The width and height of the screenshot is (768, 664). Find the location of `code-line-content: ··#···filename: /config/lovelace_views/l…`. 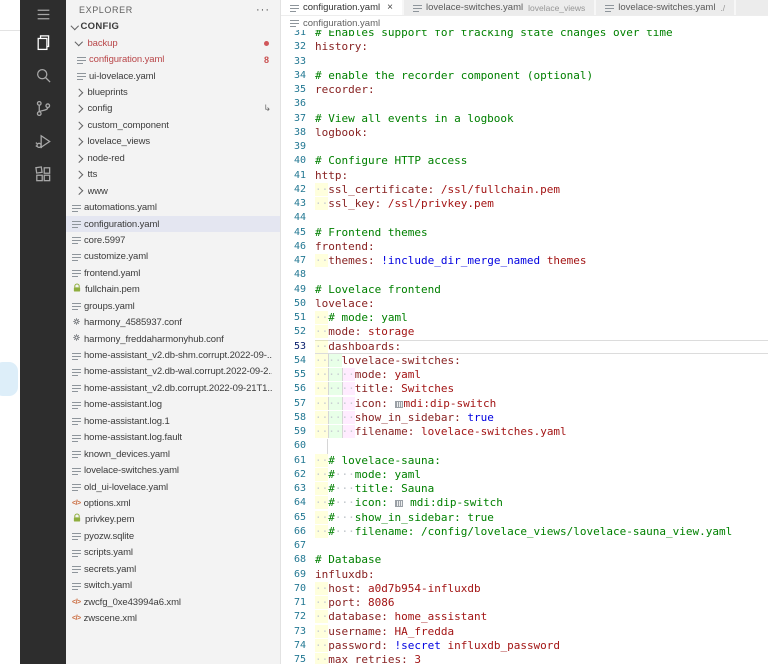

code-line-content: ··#···filename: /config/lovelace_views/l… is located at coordinates (541, 531).